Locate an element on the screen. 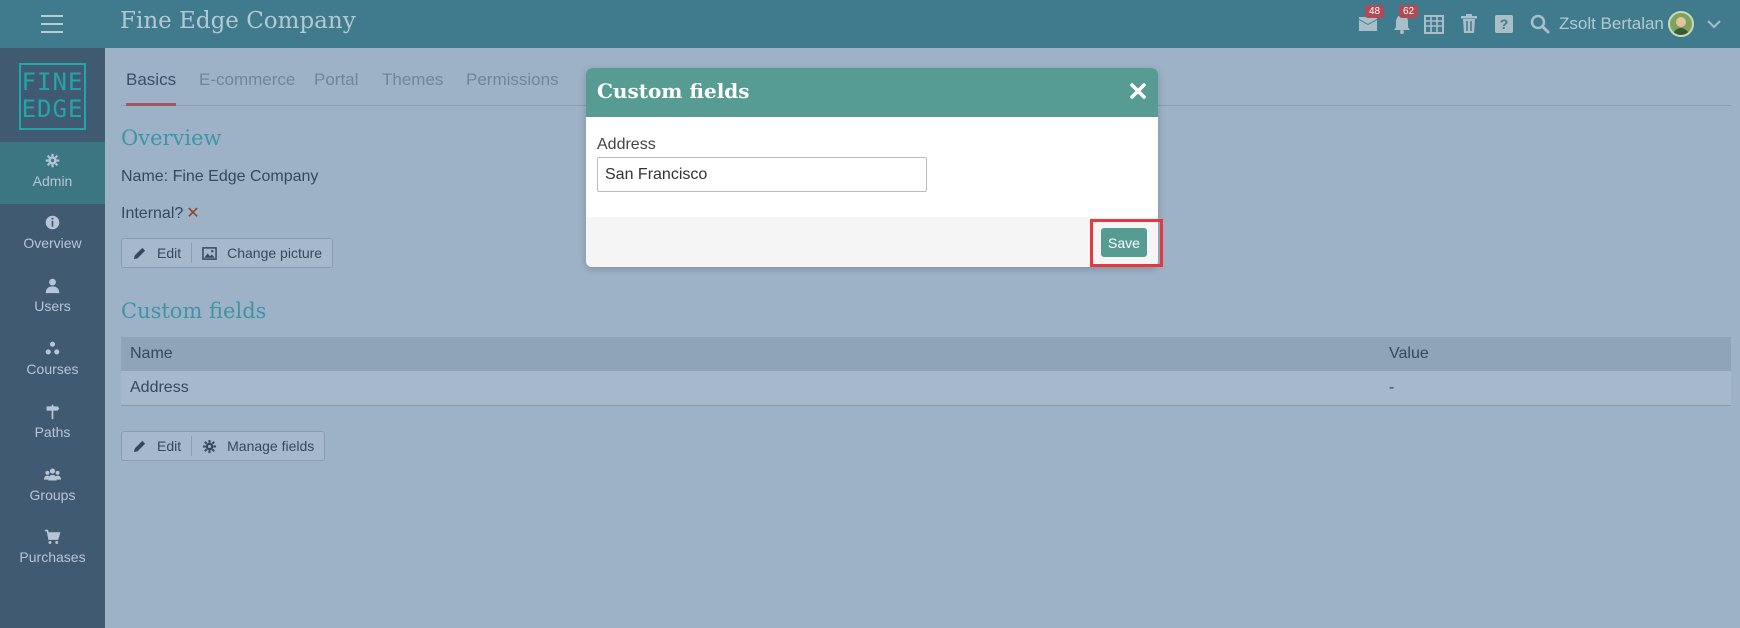 This screenshot has width=1740, height=628. tab-basics: Basics is located at coordinates (151, 88).